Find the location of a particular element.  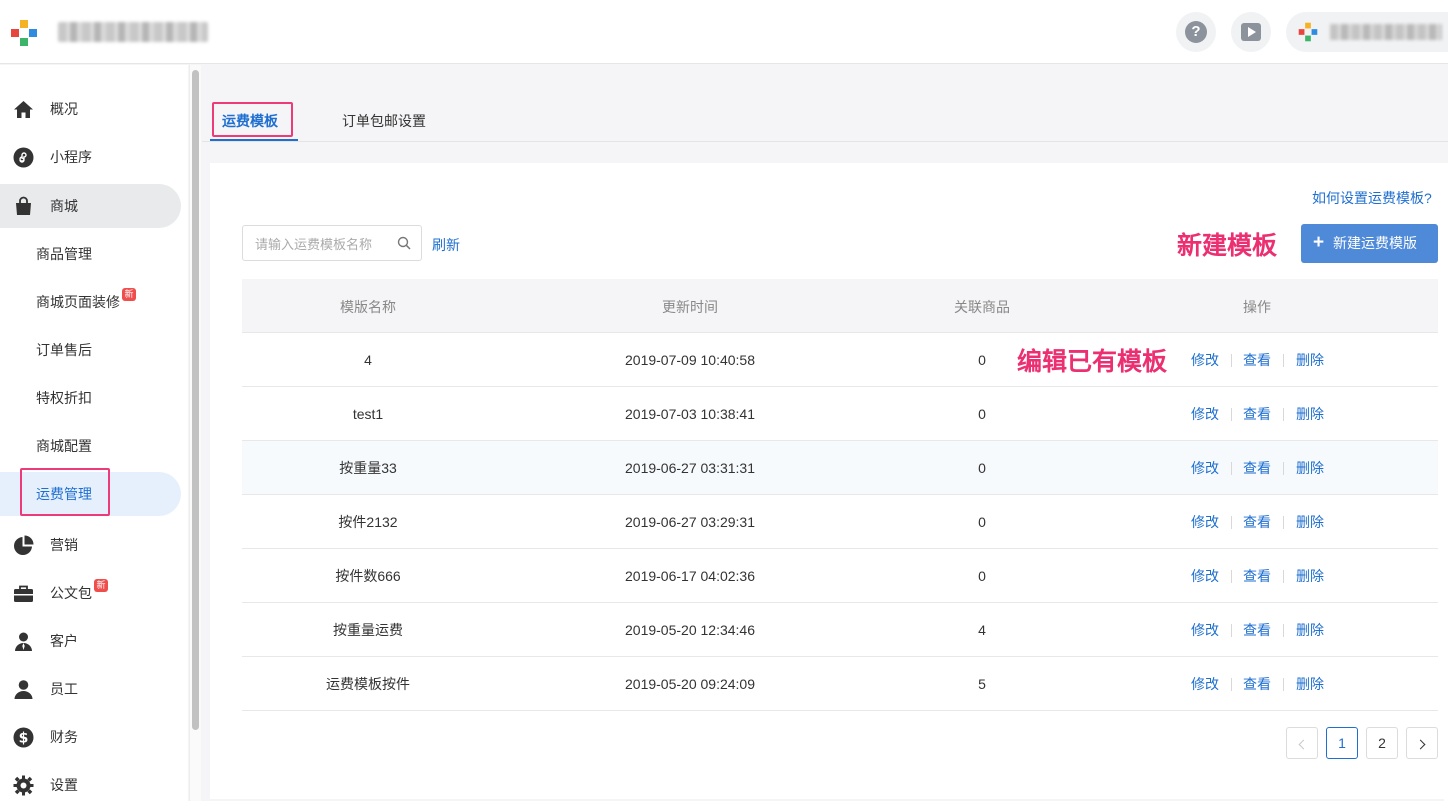

chevron-left-icon is located at coordinates (1303, 744).